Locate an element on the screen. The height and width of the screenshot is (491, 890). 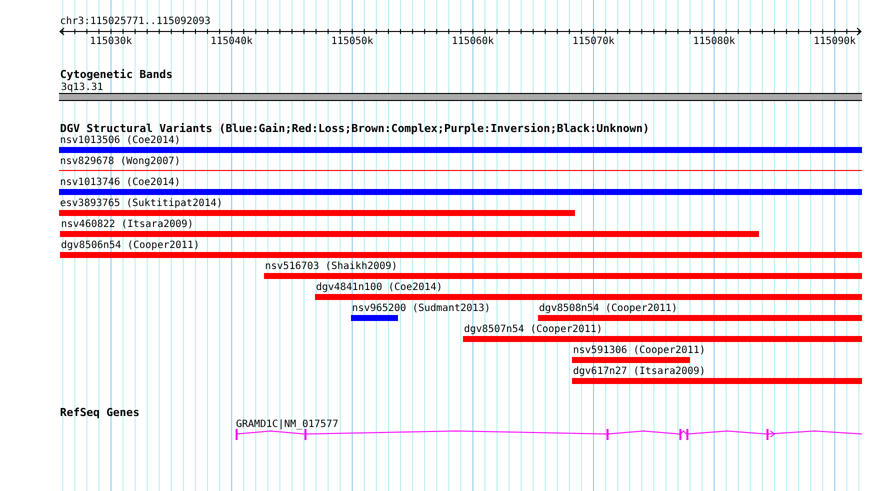
tick-label: 115060k is located at coordinates (473, 41).